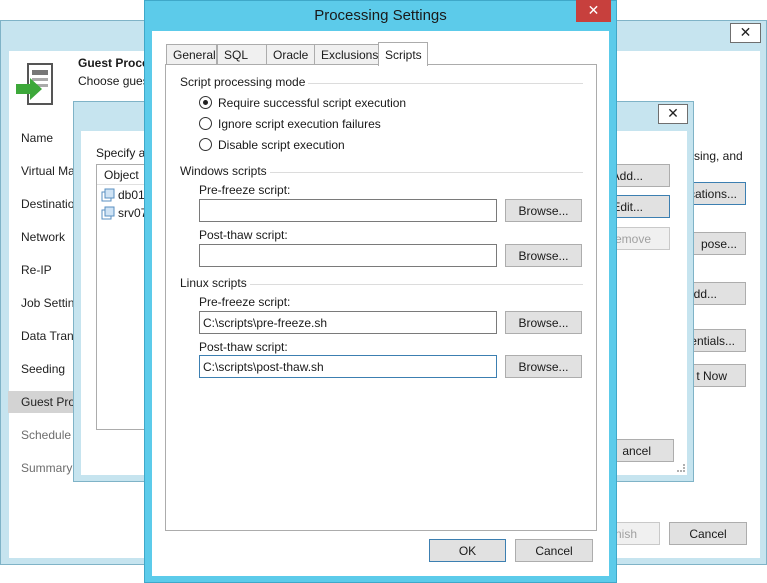 This screenshot has height=583, width=767. I want to click on nav-item-guest-processing: Guest Pro, so click(48, 402).